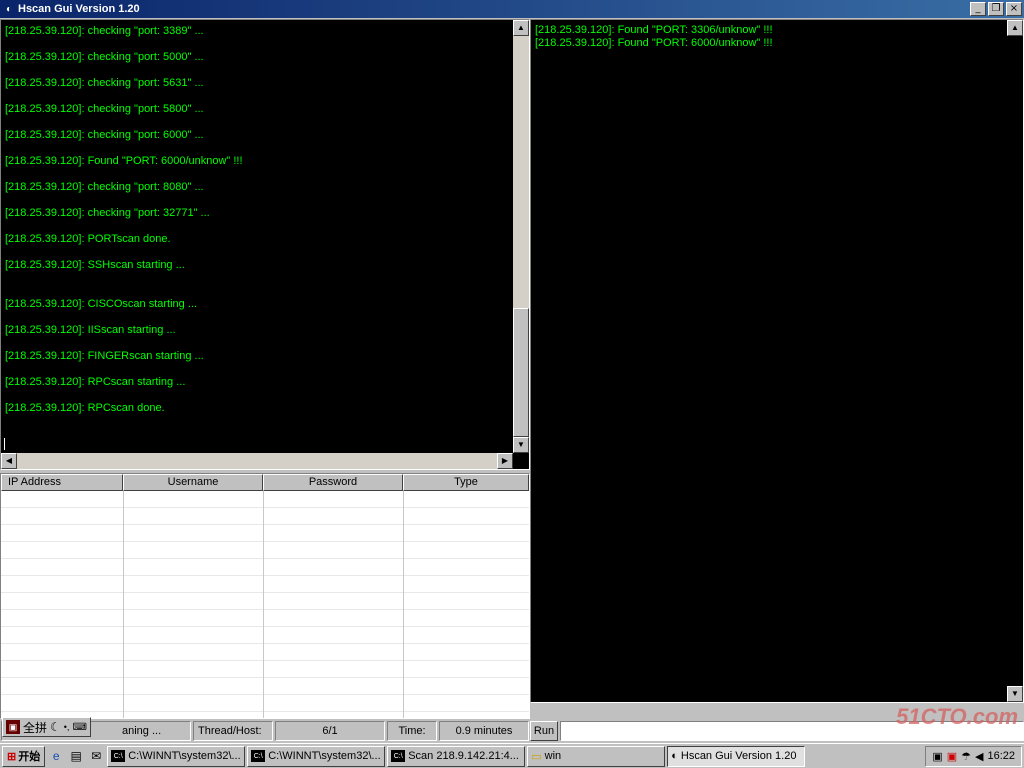  What do you see at coordinates (9, 9) in the screenshot?
I see `app-icon: ◐` at bounding box center [9, 9].